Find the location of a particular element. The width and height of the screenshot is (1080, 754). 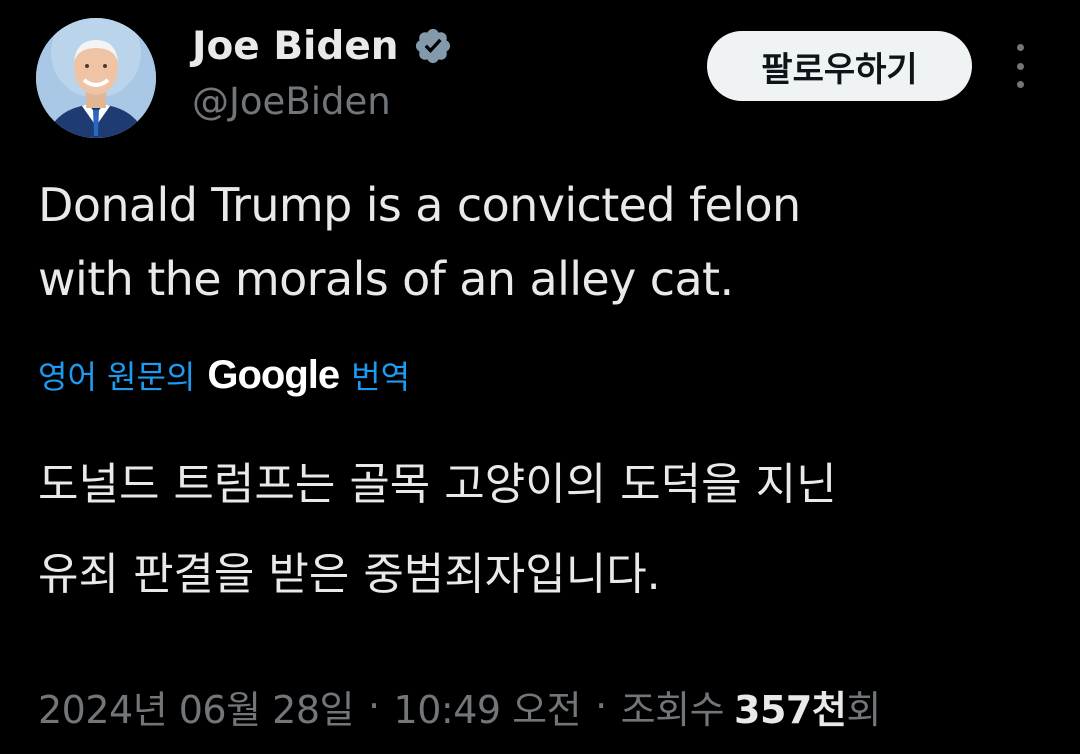

more-vertical-icon is located at coordinates (1020, 66).